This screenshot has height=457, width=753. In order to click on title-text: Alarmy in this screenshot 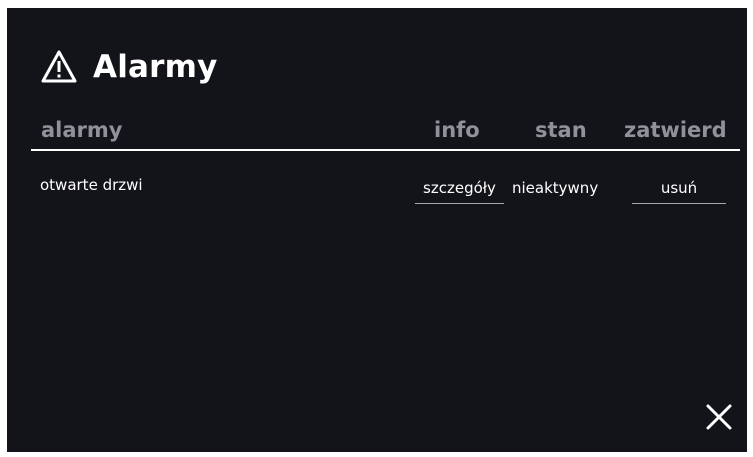, I will do `click(155, 67)`.